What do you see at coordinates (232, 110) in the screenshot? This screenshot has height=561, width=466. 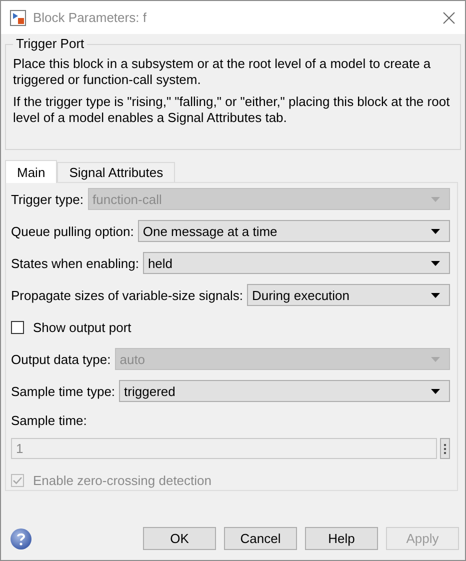 I see `description-text: If the trigger type is "rising," "falling," or "either," placing this block at the root level of a model enables a Signal Attributes tab.` at bounding box center [232, 110].